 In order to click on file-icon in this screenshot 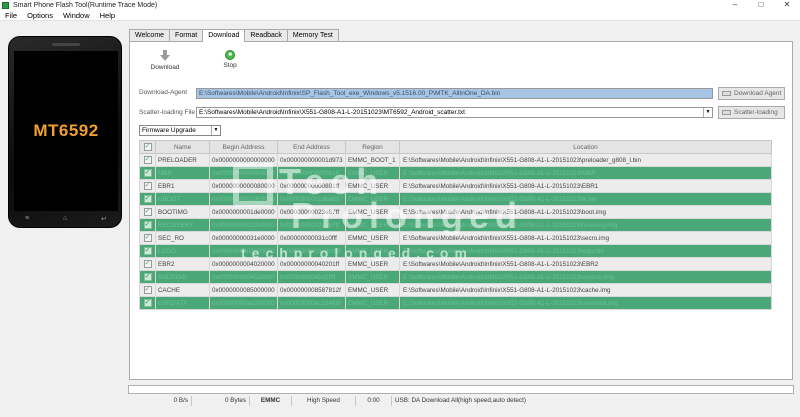, I will do `click(726, 112)`.